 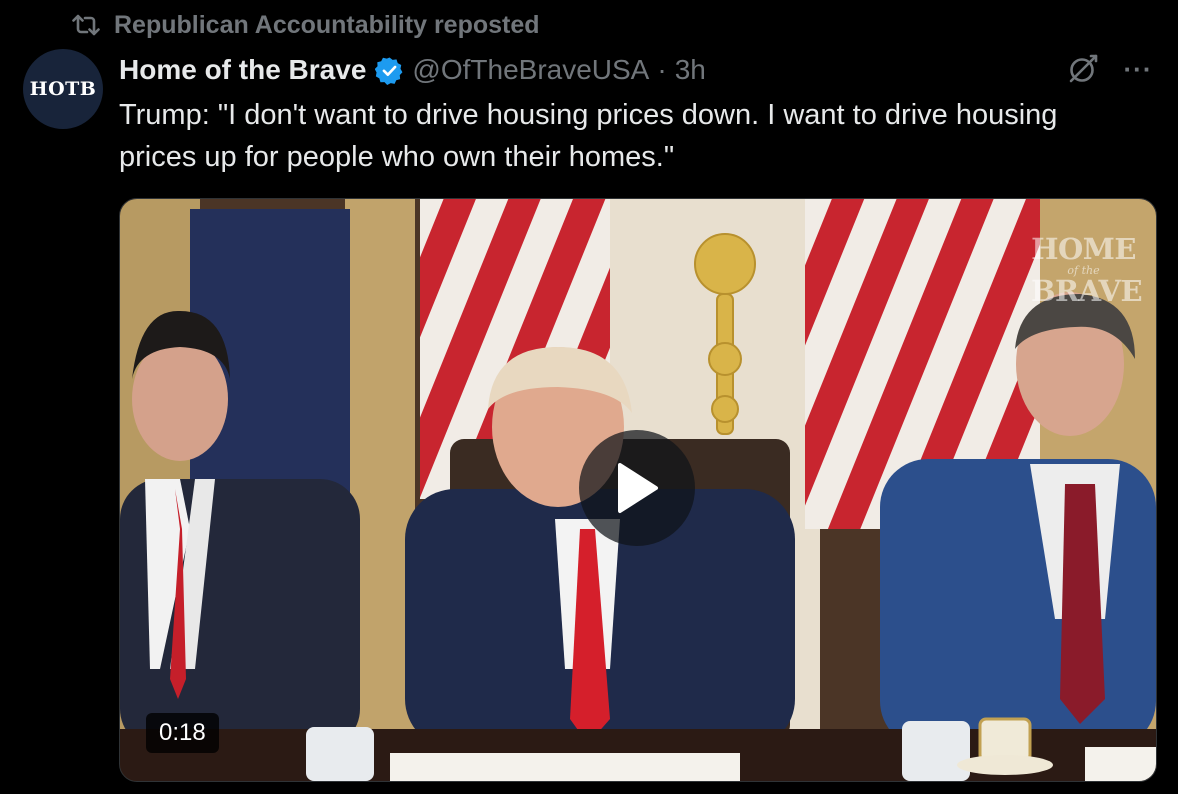 I want to click on author-handle: @OfTheBraveUSA, so click(x=530, y=70).